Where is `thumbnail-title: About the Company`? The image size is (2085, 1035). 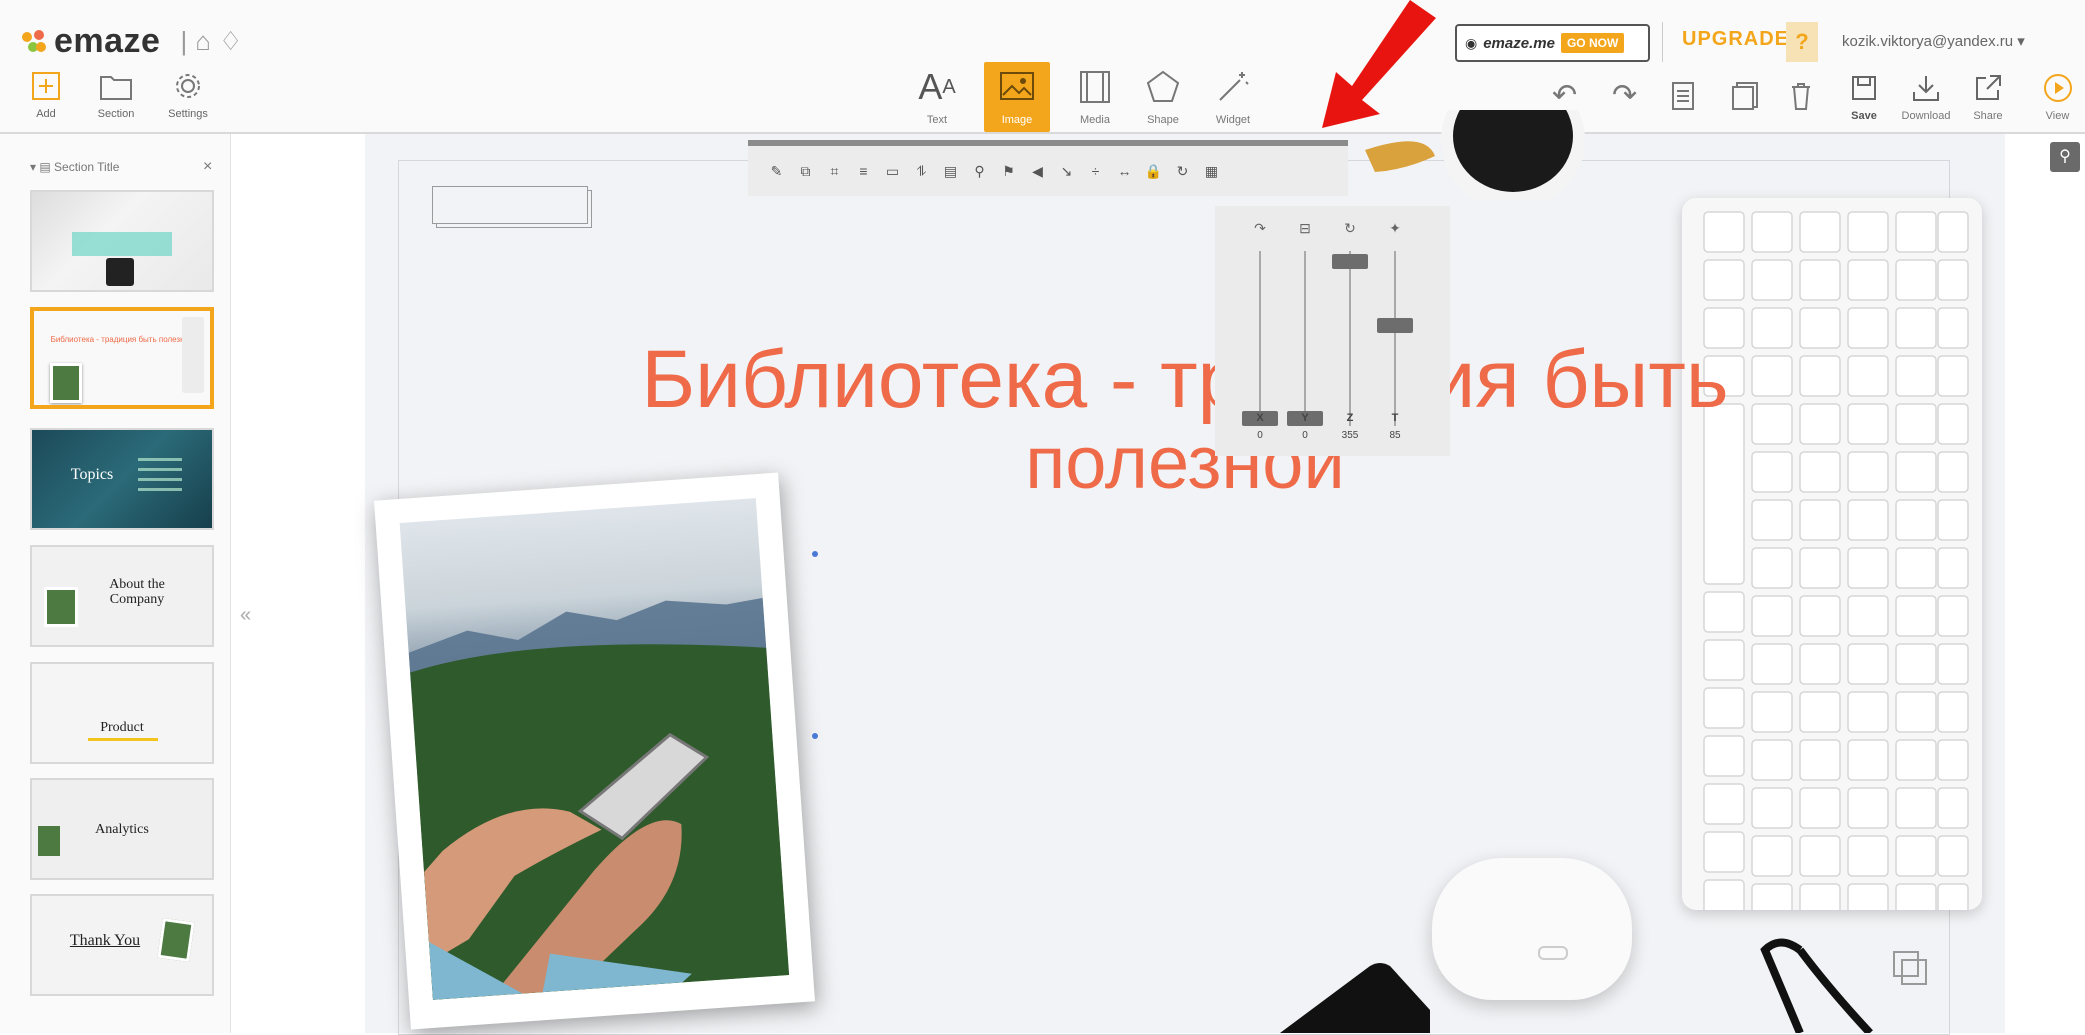
thumbnail-title: About the Company is located at coordinates (137, 592).